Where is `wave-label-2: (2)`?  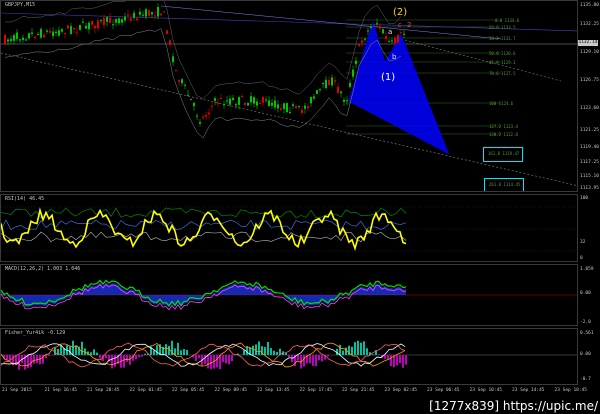
wave-label-2: (2) is located at coordinates (400, 12).